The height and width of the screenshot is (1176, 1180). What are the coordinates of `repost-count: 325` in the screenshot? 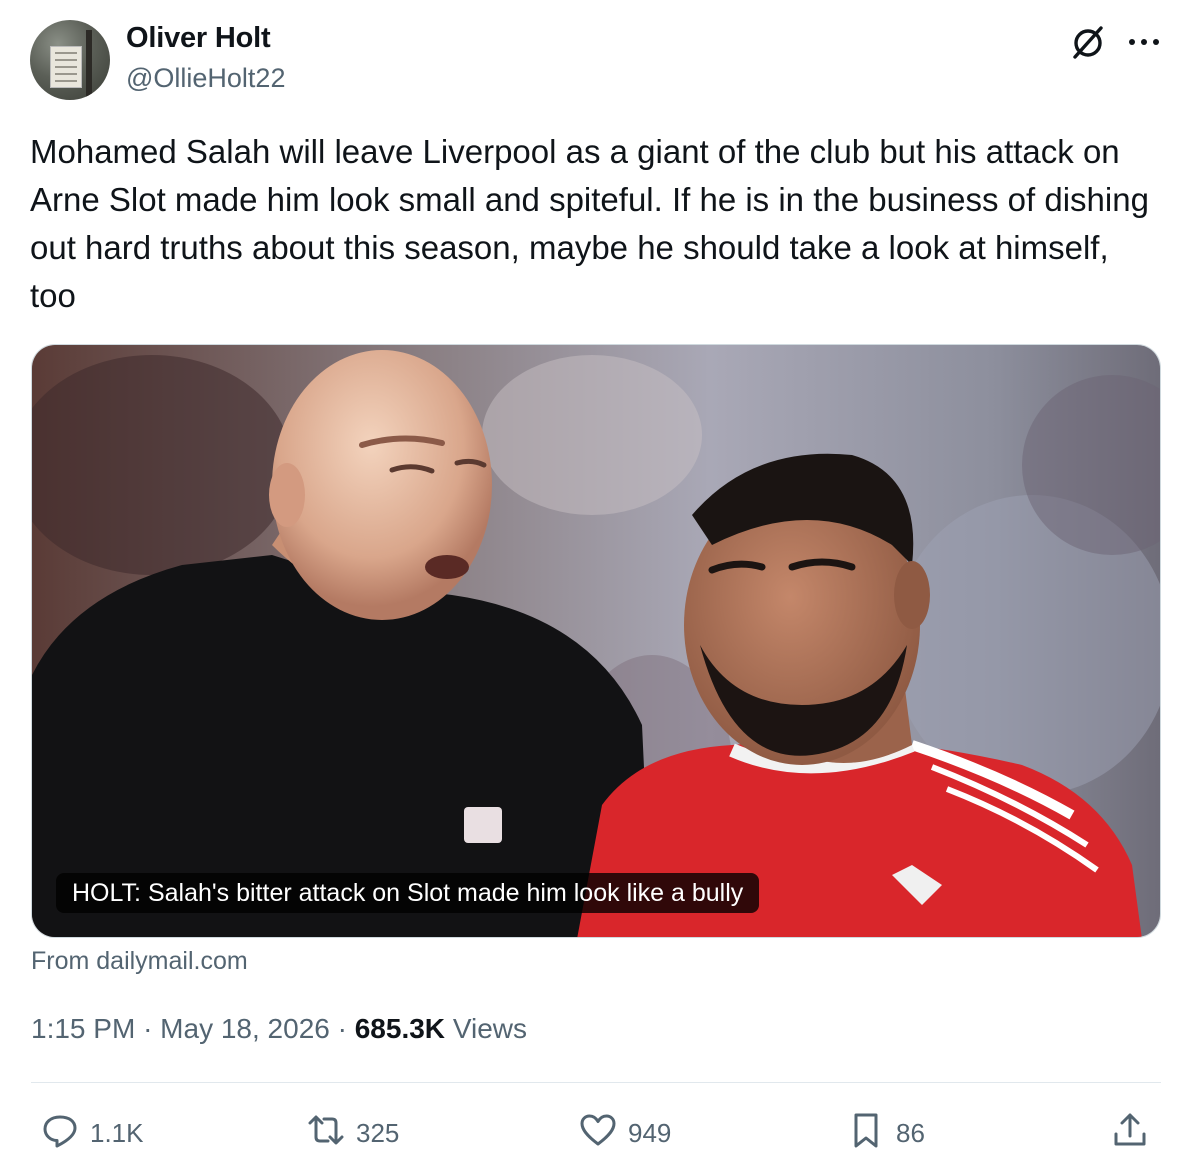 It's located at (378, 1132).